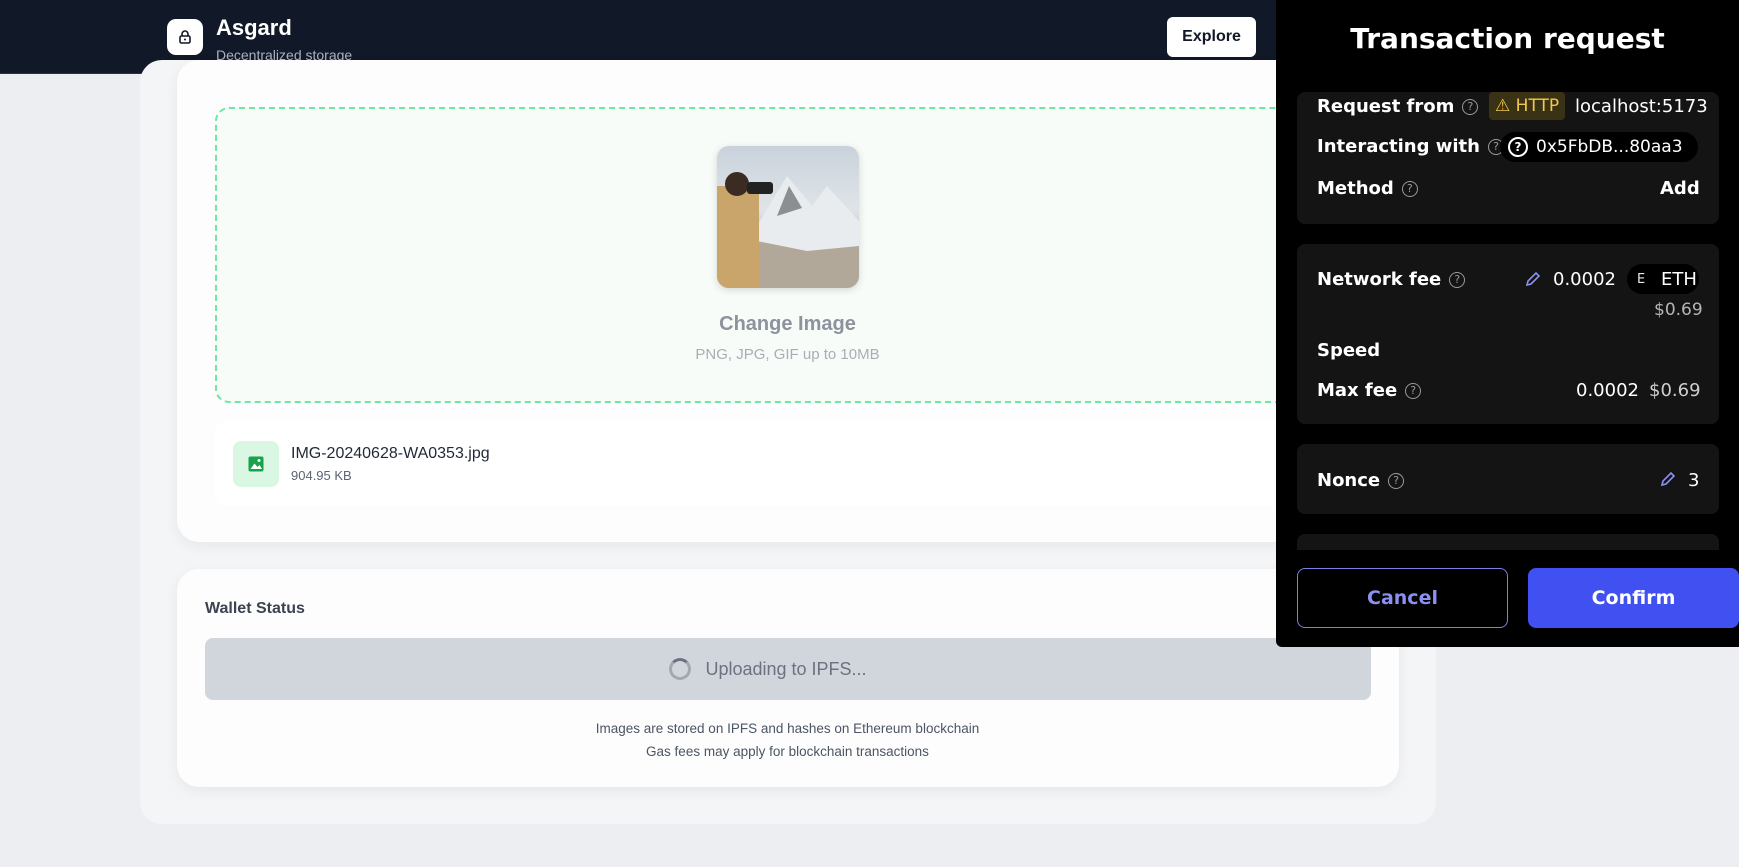 Image resolution: width=1739 pixels, height=867 pixels. What do you see at coordinates (1518, 147) in the screenshot?
I see `unknown-contract-icon: ?` at bounding box center [1518, 147].